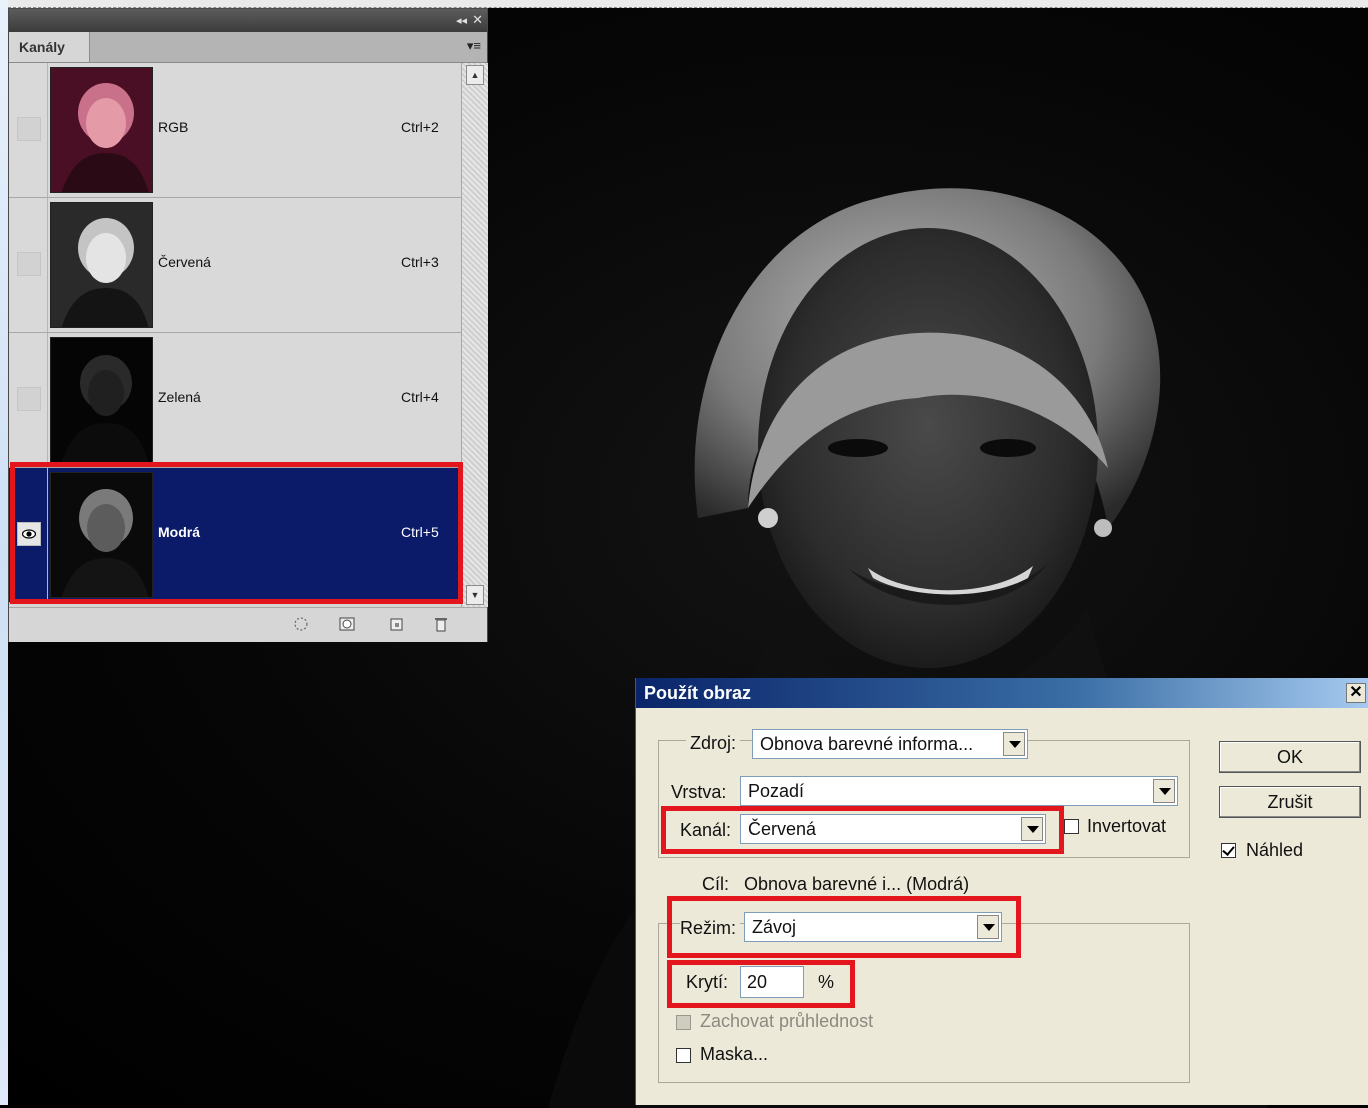 The height and width of the screenshot is (1108, 1368). I want to click on mode-select: Závoj, so click(873, 927).